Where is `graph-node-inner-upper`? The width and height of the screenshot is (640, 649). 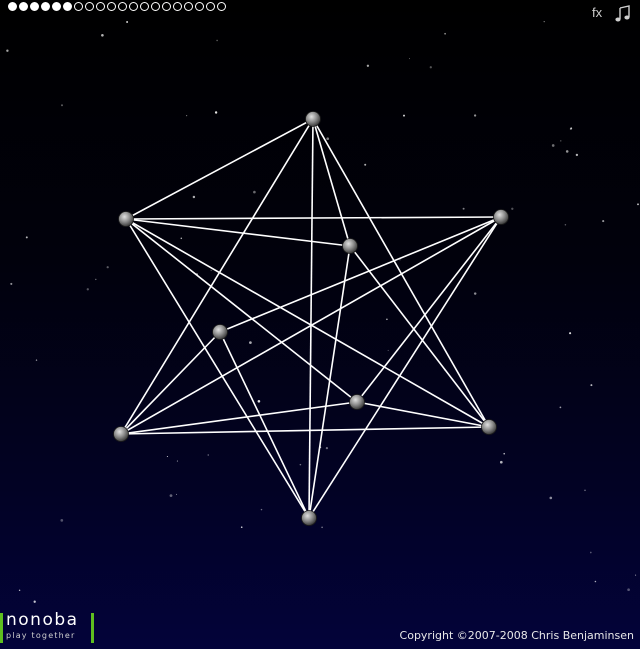
graph-node-inner-upper is located at coordinates (350, 246).